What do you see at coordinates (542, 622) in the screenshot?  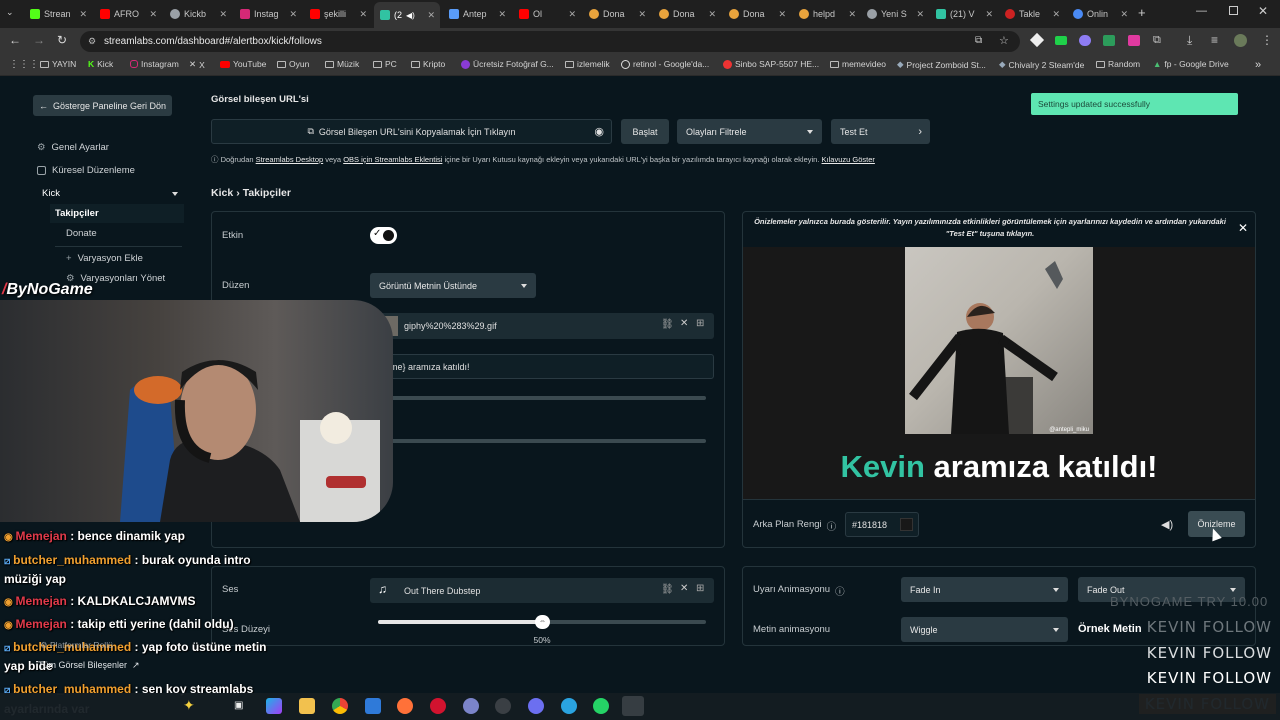 I see `volume-handle: ⇔` at bounding box center [542, 622].